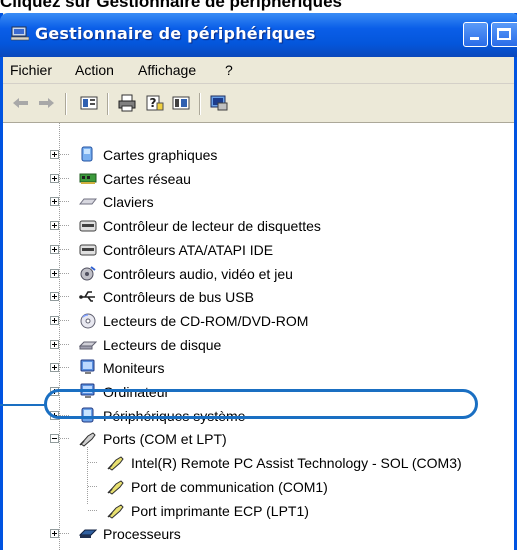  What do you see at coordinates (88, 344) in the screenshot?
I see `disk-drive-icon` at bounding box center [88, 344].